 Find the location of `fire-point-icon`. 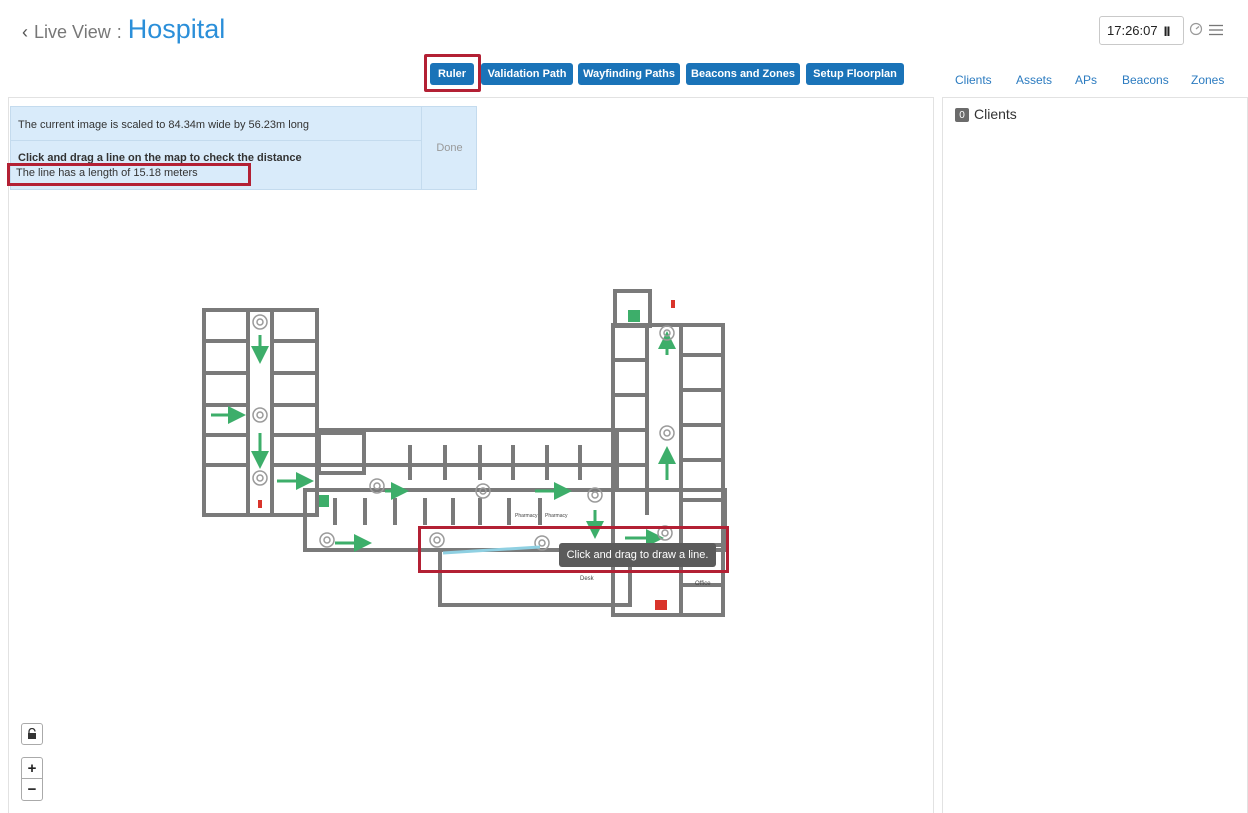

fire-point-icon is located at coordinates (661, 605).